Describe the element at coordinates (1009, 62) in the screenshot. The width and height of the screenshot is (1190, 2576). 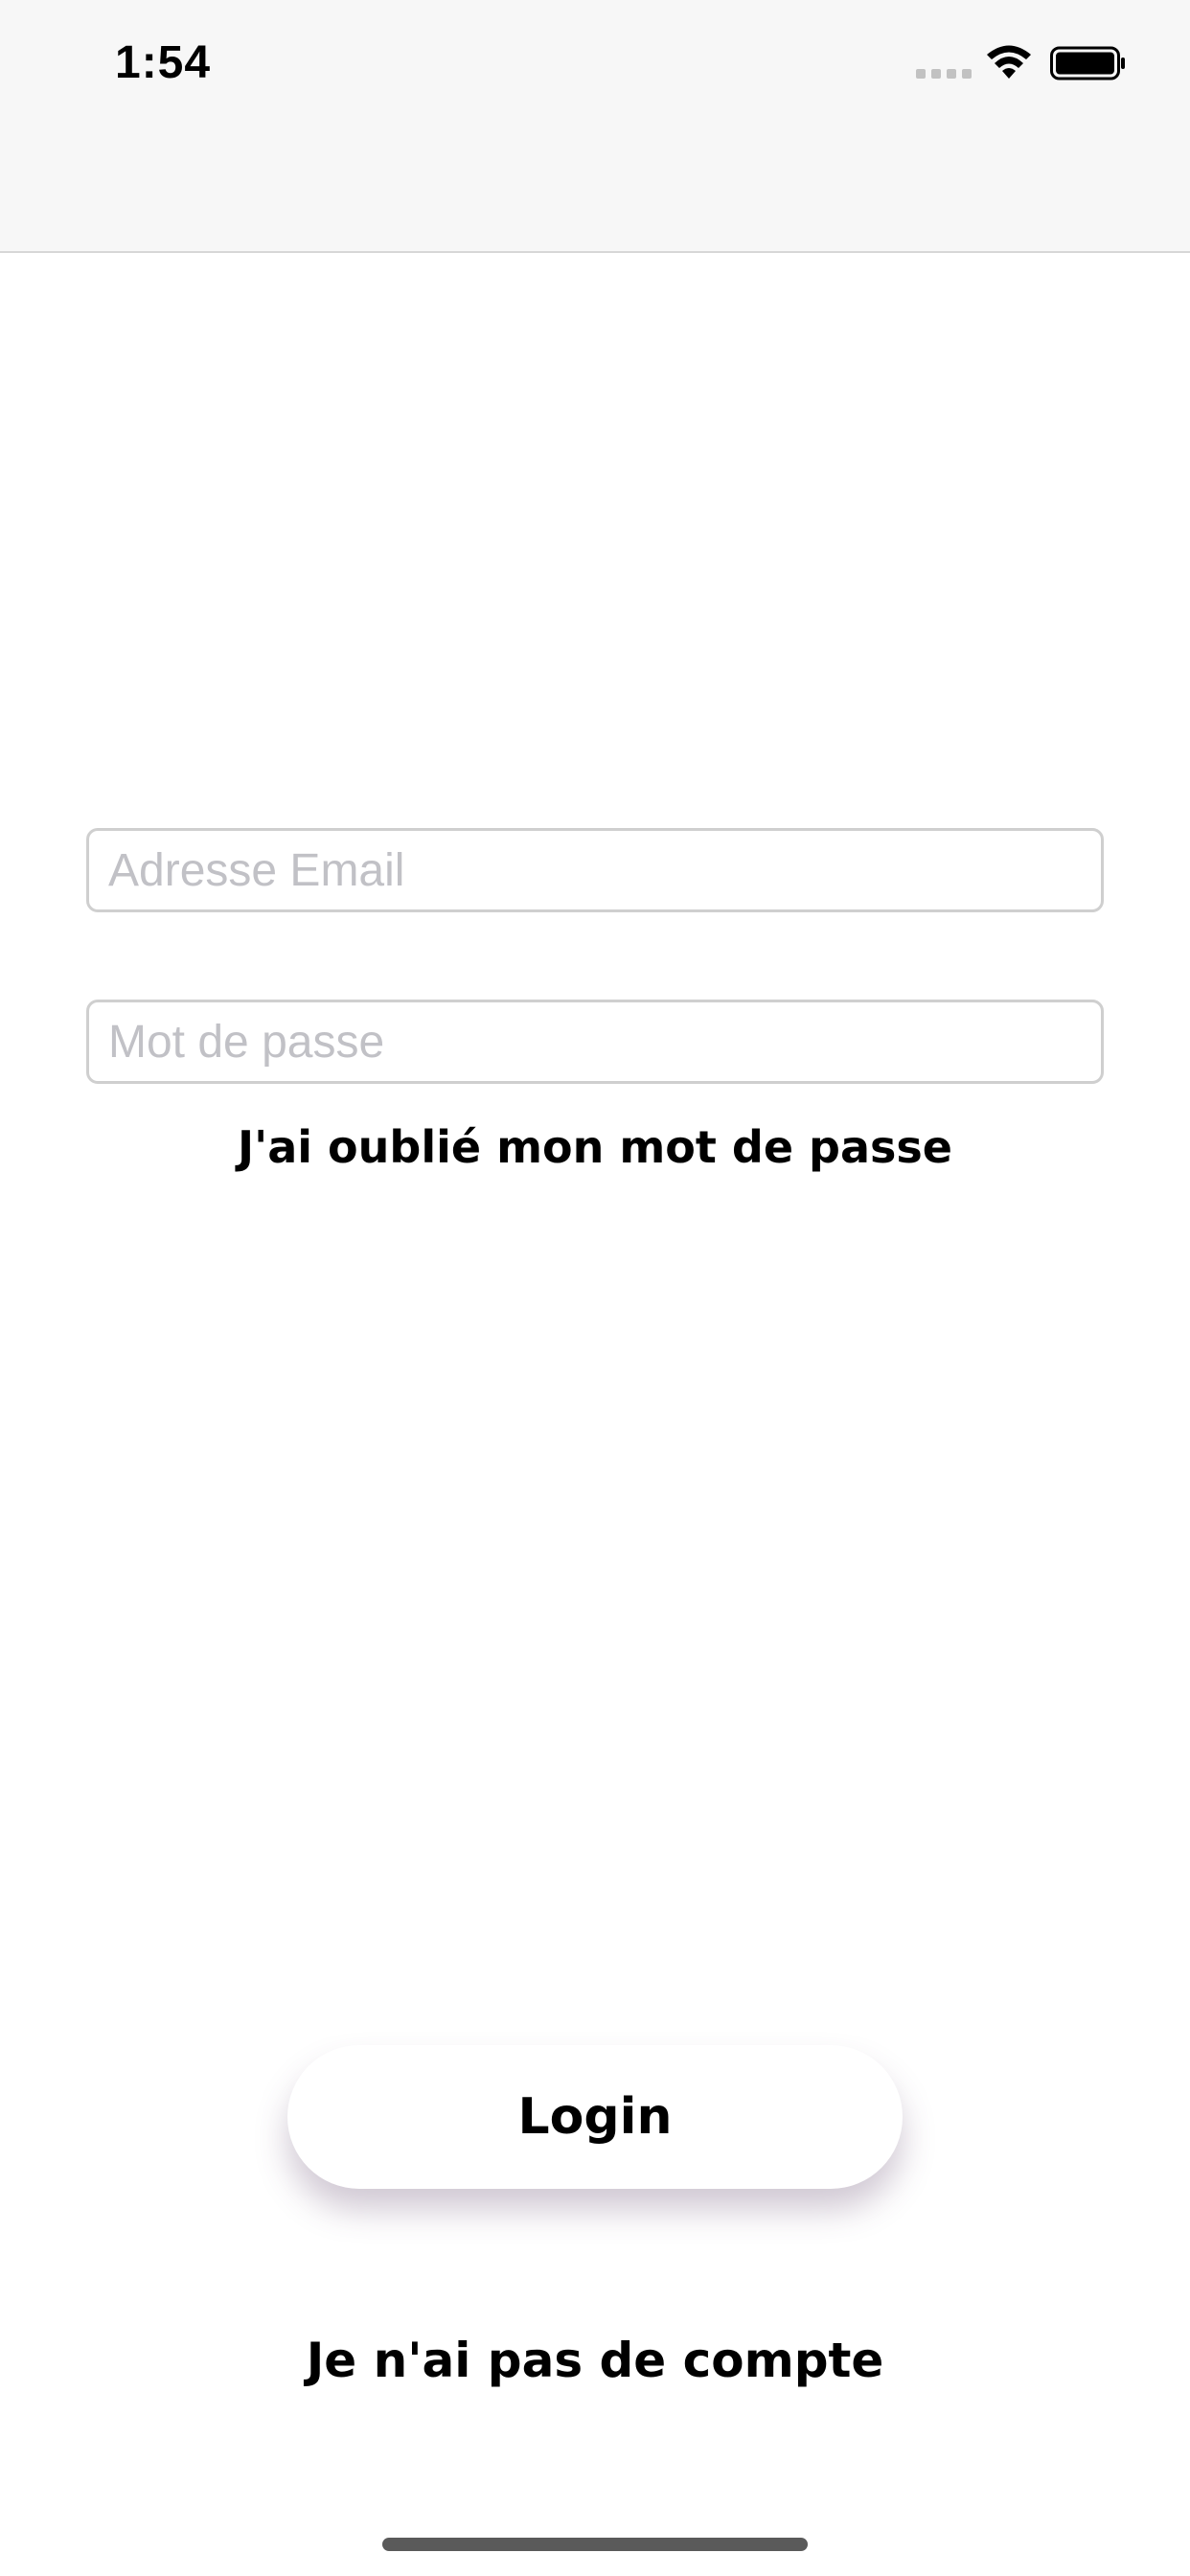
I see `wifi-icon` at that location.